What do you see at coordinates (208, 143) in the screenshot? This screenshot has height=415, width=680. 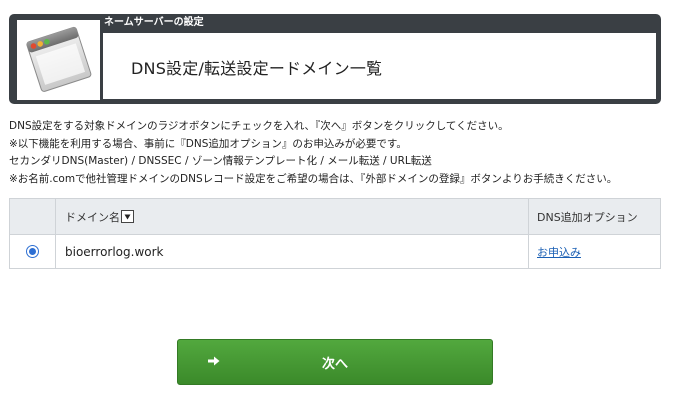 I see `description-line: ※以下機能を利用する場合、事前に『DNS追加オプション』のお申込みが必要です。` at bounding box center [208, 143].